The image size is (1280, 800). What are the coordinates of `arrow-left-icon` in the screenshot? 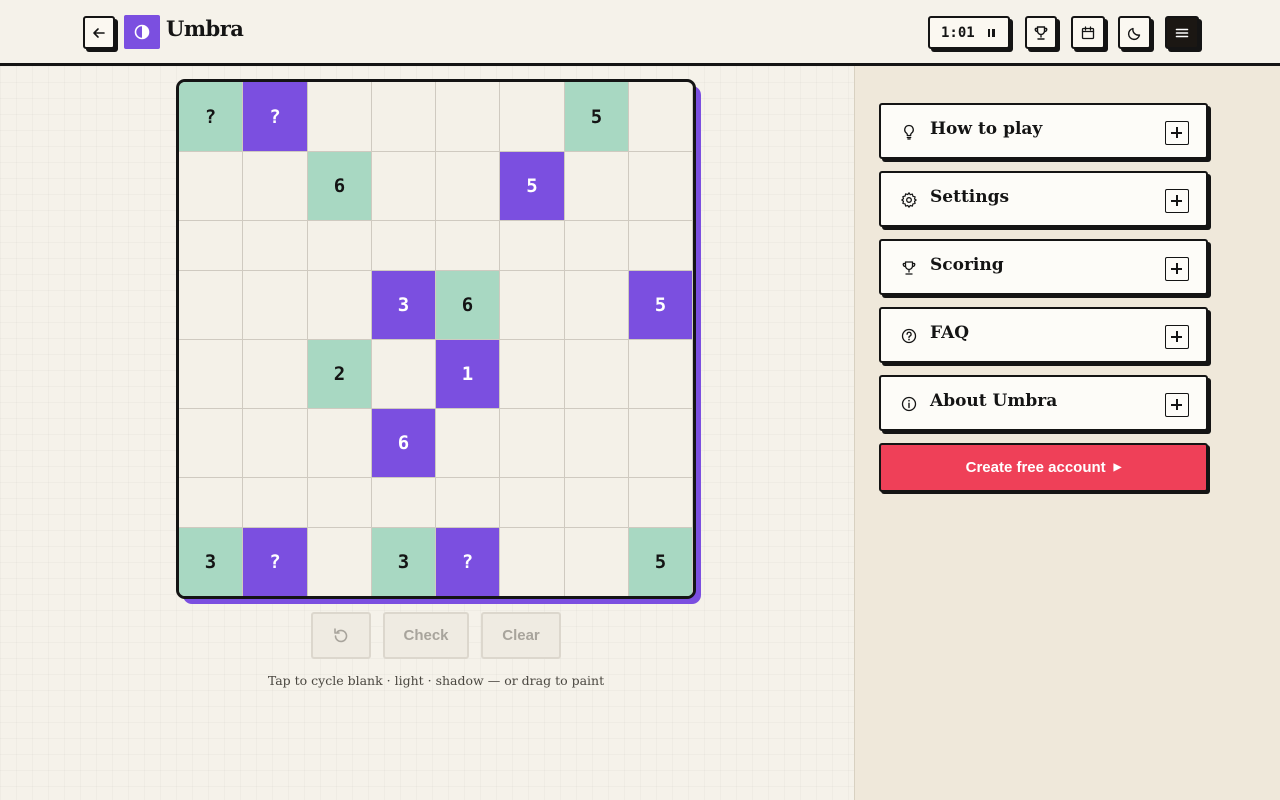 It's located at (99, 32).